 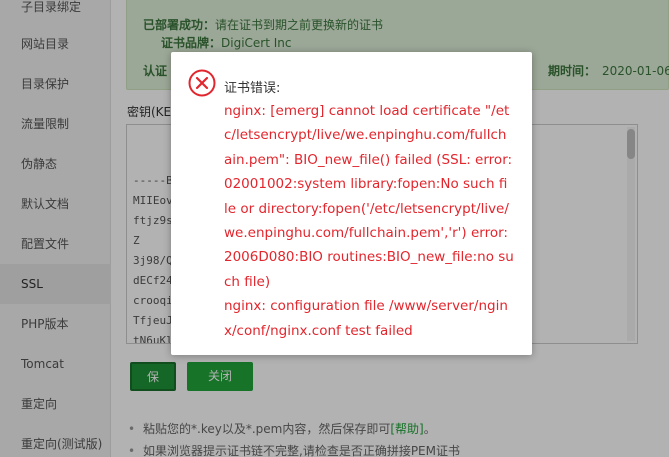 I want to click on dialog-message-line: 2006D080:BIO routines:BIO_new_file:no su, so click(x=369, y=257).